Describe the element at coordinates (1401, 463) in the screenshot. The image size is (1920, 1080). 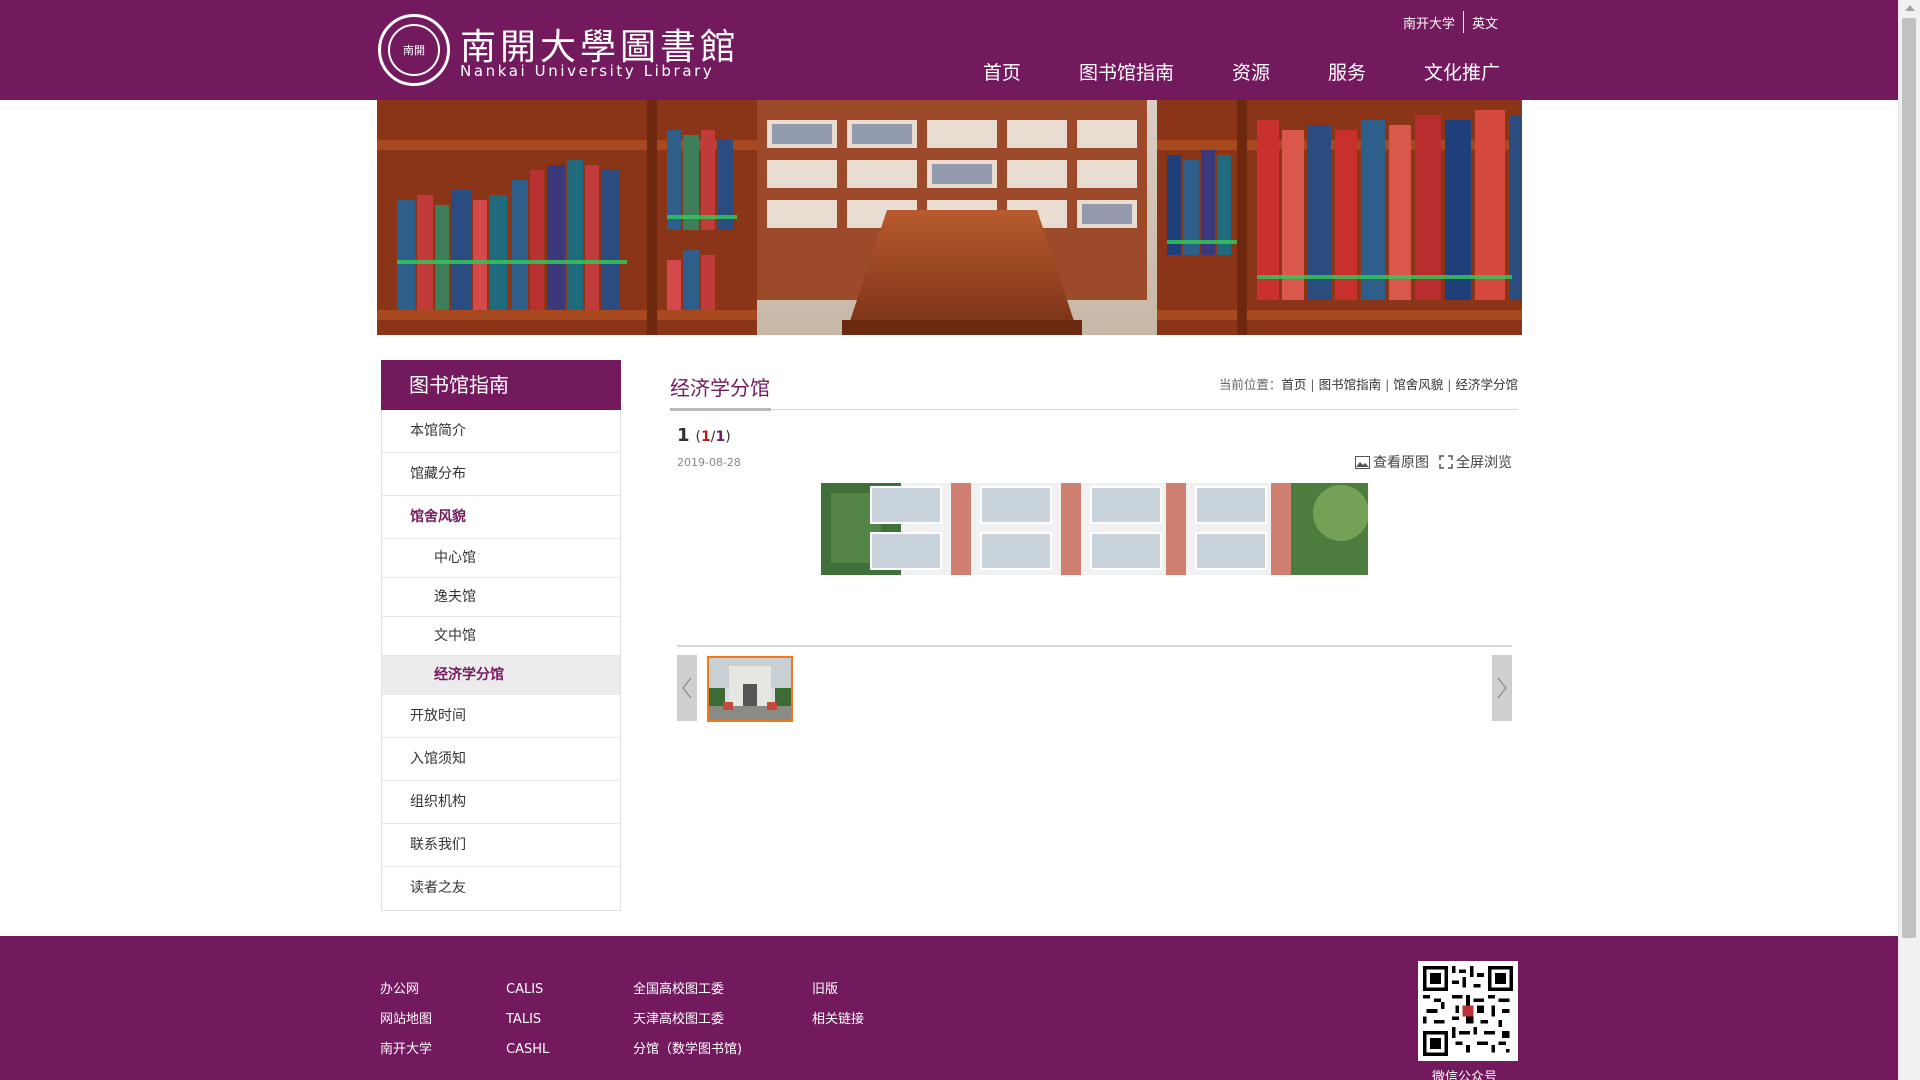
I see `view-original-label: 查看原图` at that location.